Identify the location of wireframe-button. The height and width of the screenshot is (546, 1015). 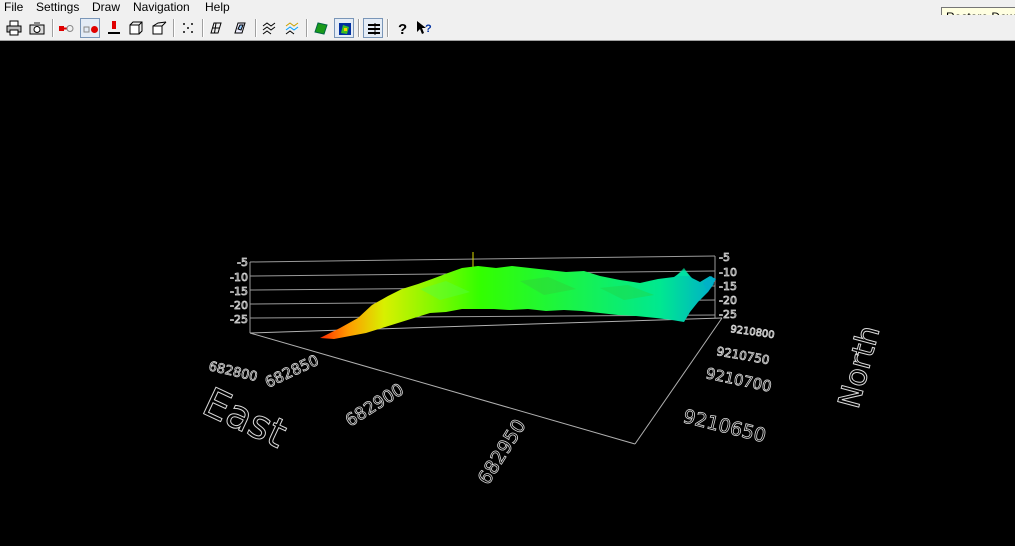
(216, 28).